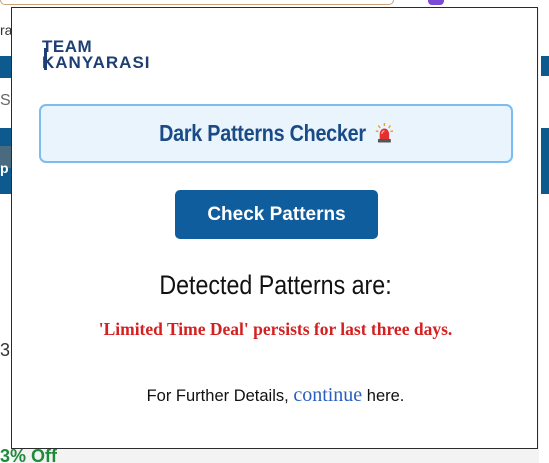  I want to click on app-title-label: Dark Patterns Checker, so click(262, 133).